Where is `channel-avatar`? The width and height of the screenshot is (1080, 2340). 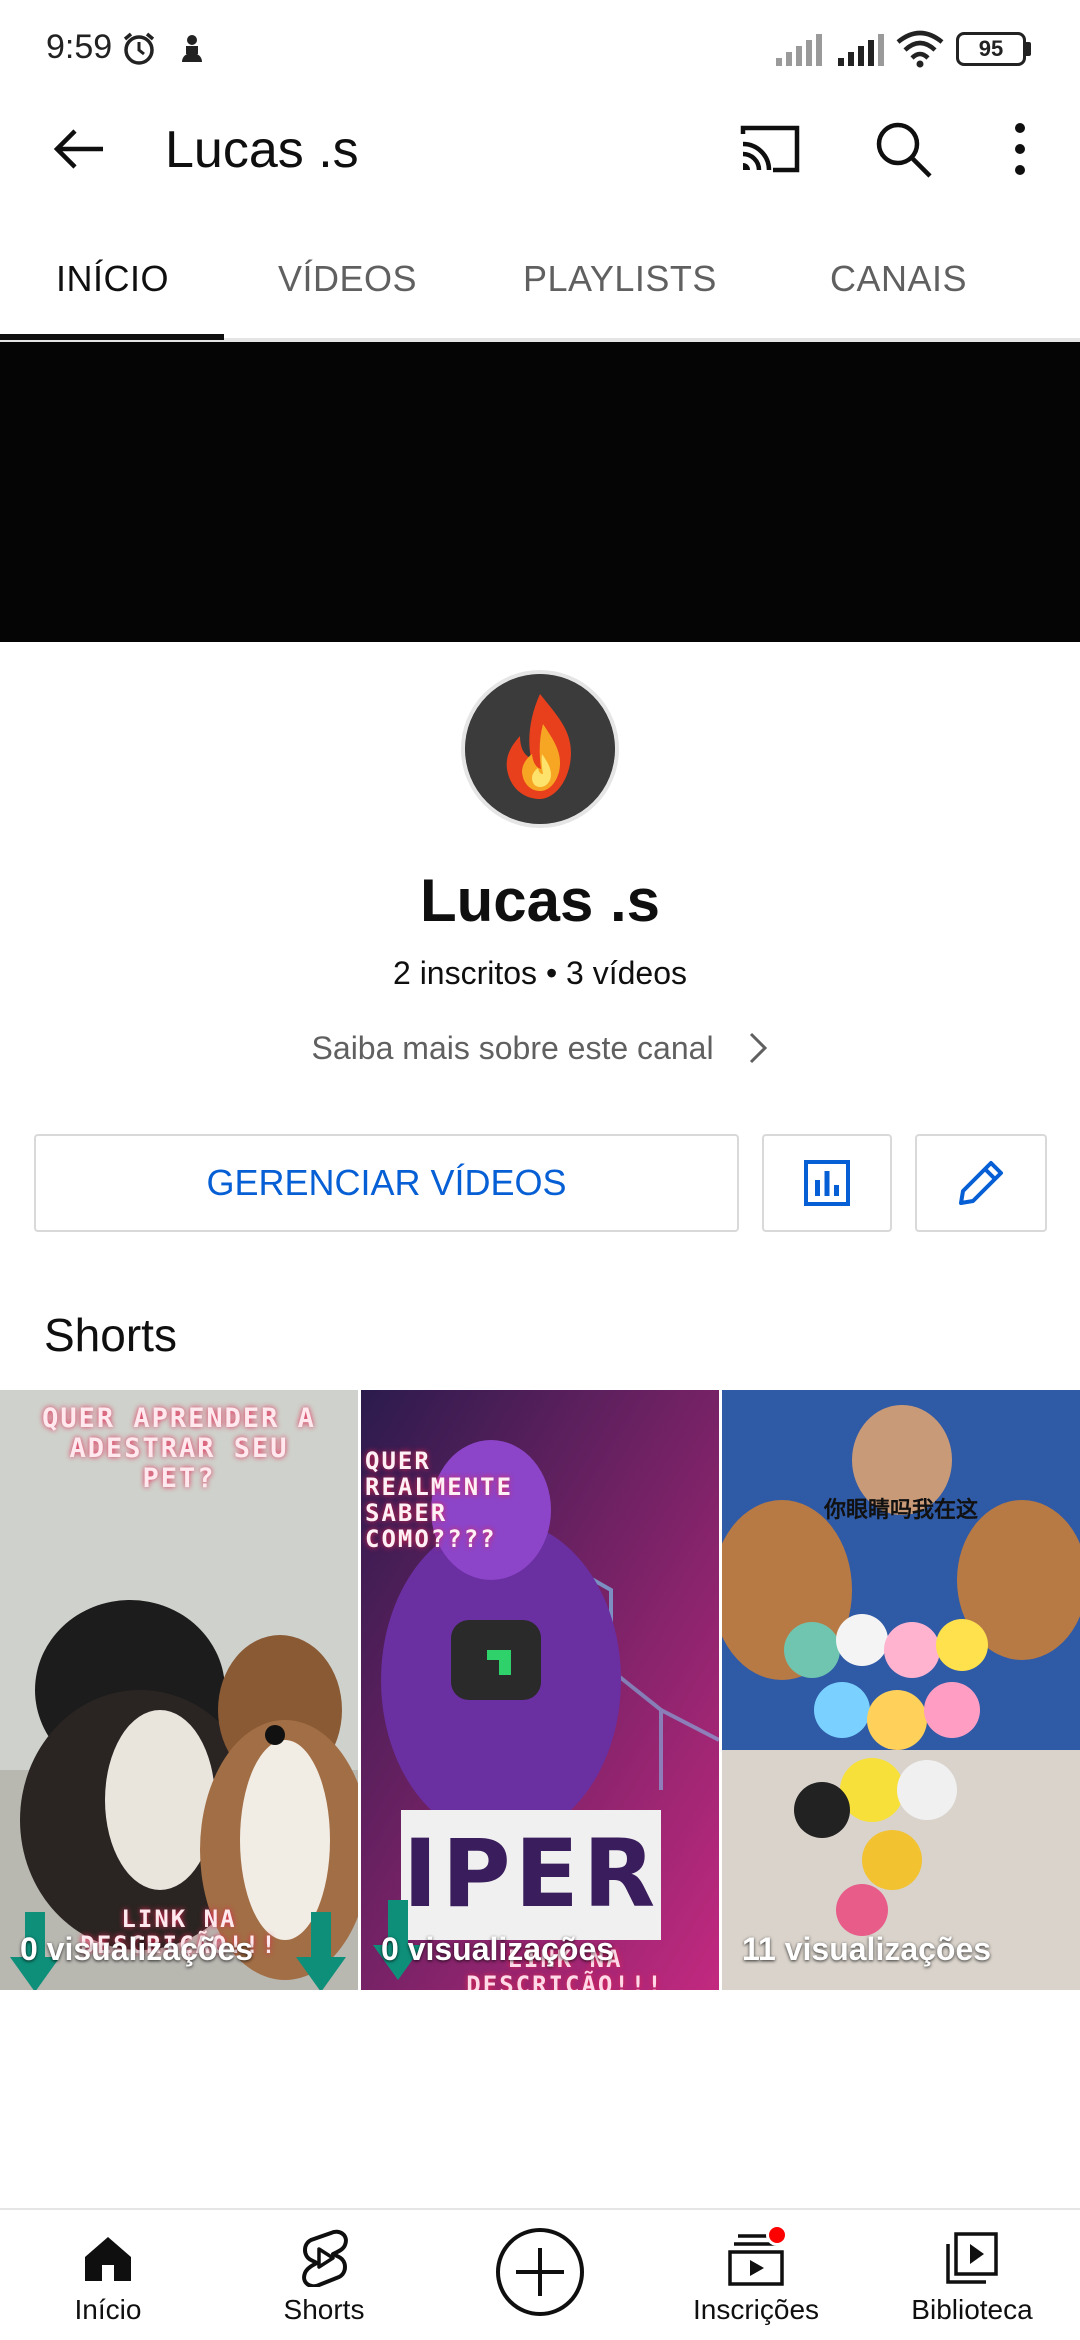 channel-avatar is located at coordinates (540, 749).